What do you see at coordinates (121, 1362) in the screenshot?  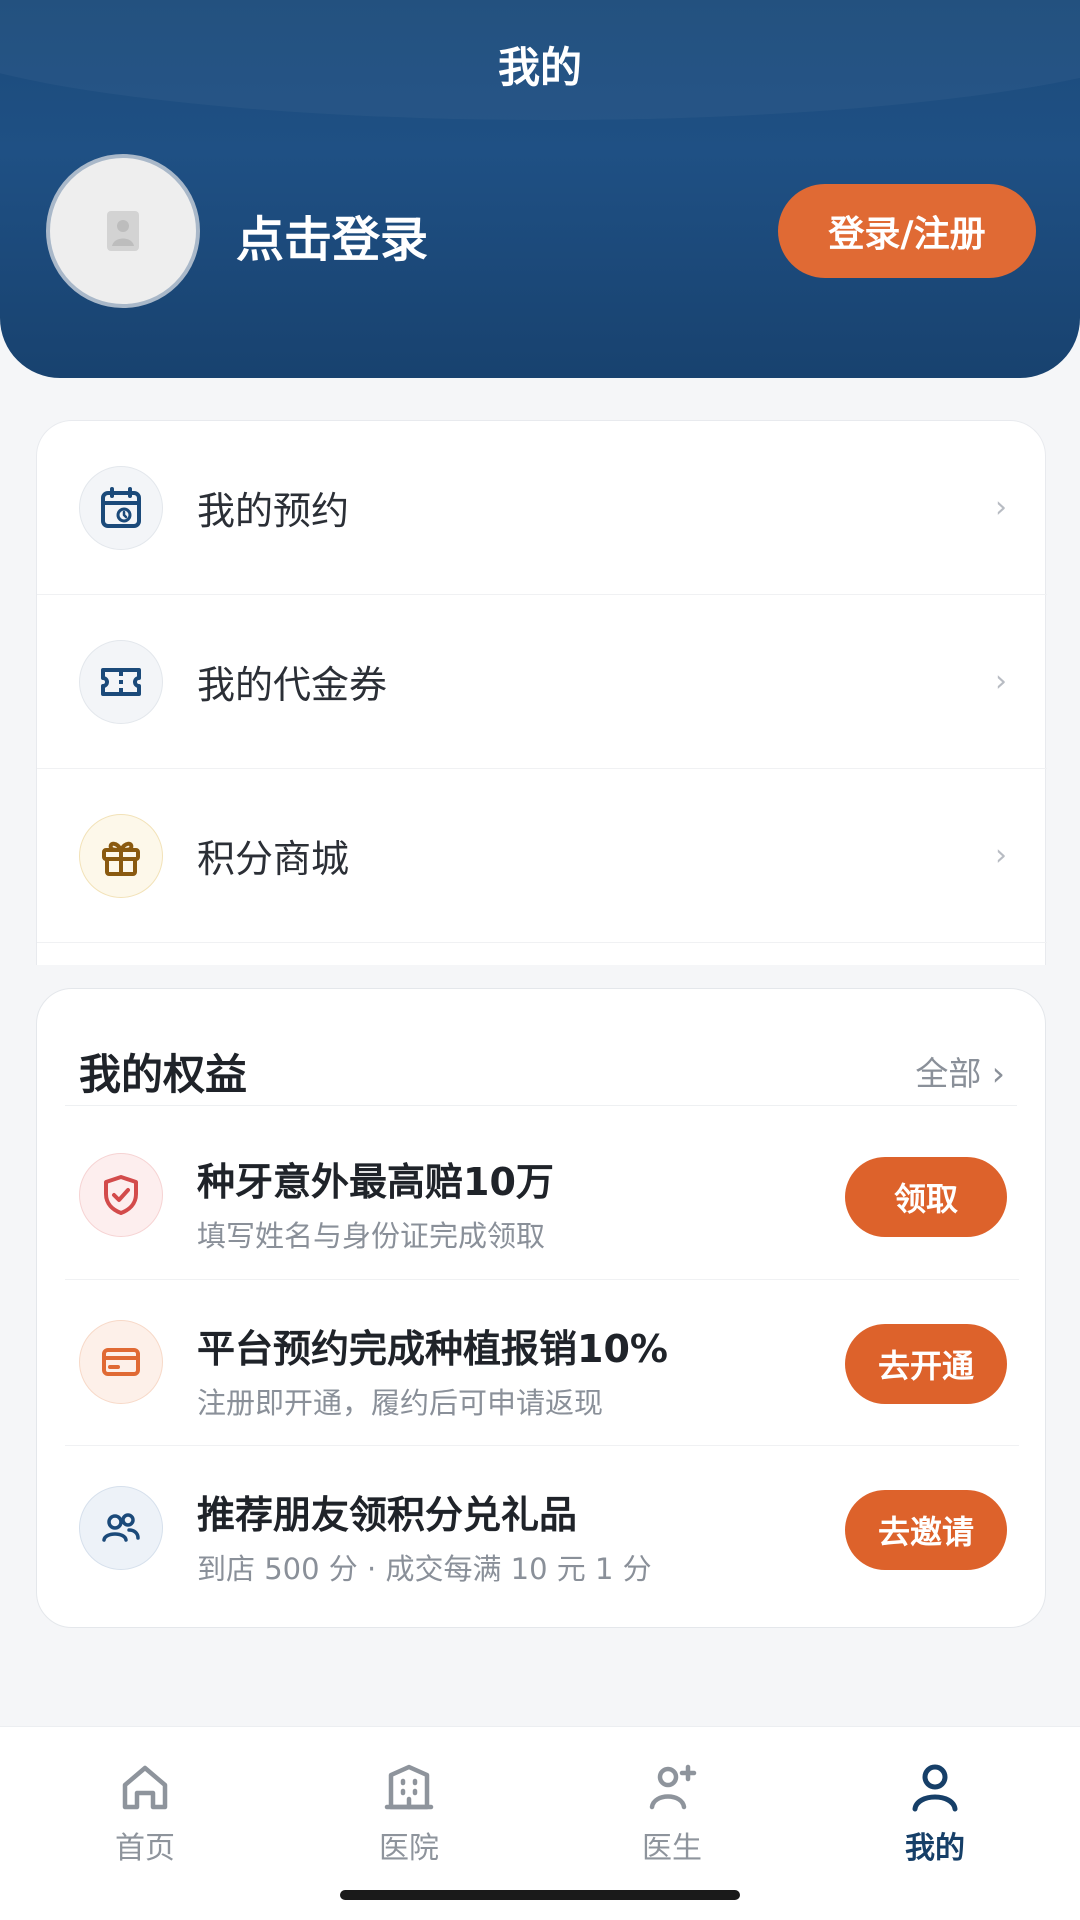 I see `card-icon` at bounding box center [121, 1362].